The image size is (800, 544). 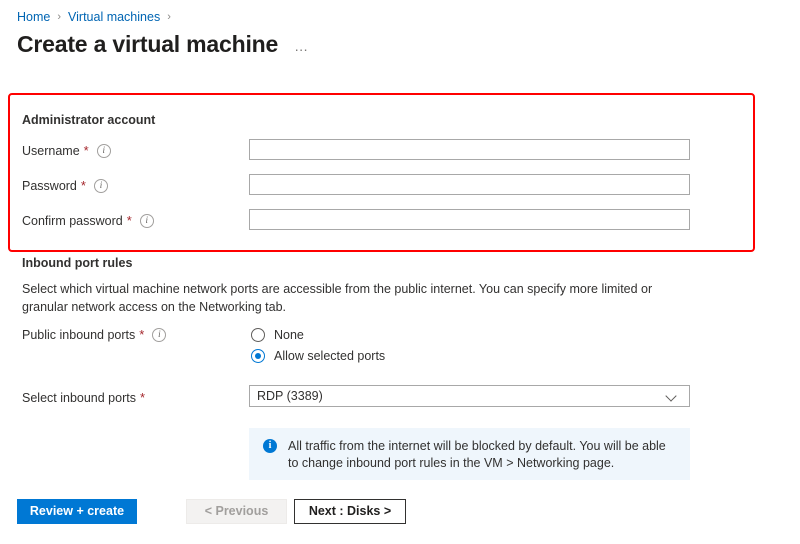 What do you see at coordinates (350, 511) in the screenshot?
I see `next-disks-button: Next : Disks >` at bounding box center [350, 511].